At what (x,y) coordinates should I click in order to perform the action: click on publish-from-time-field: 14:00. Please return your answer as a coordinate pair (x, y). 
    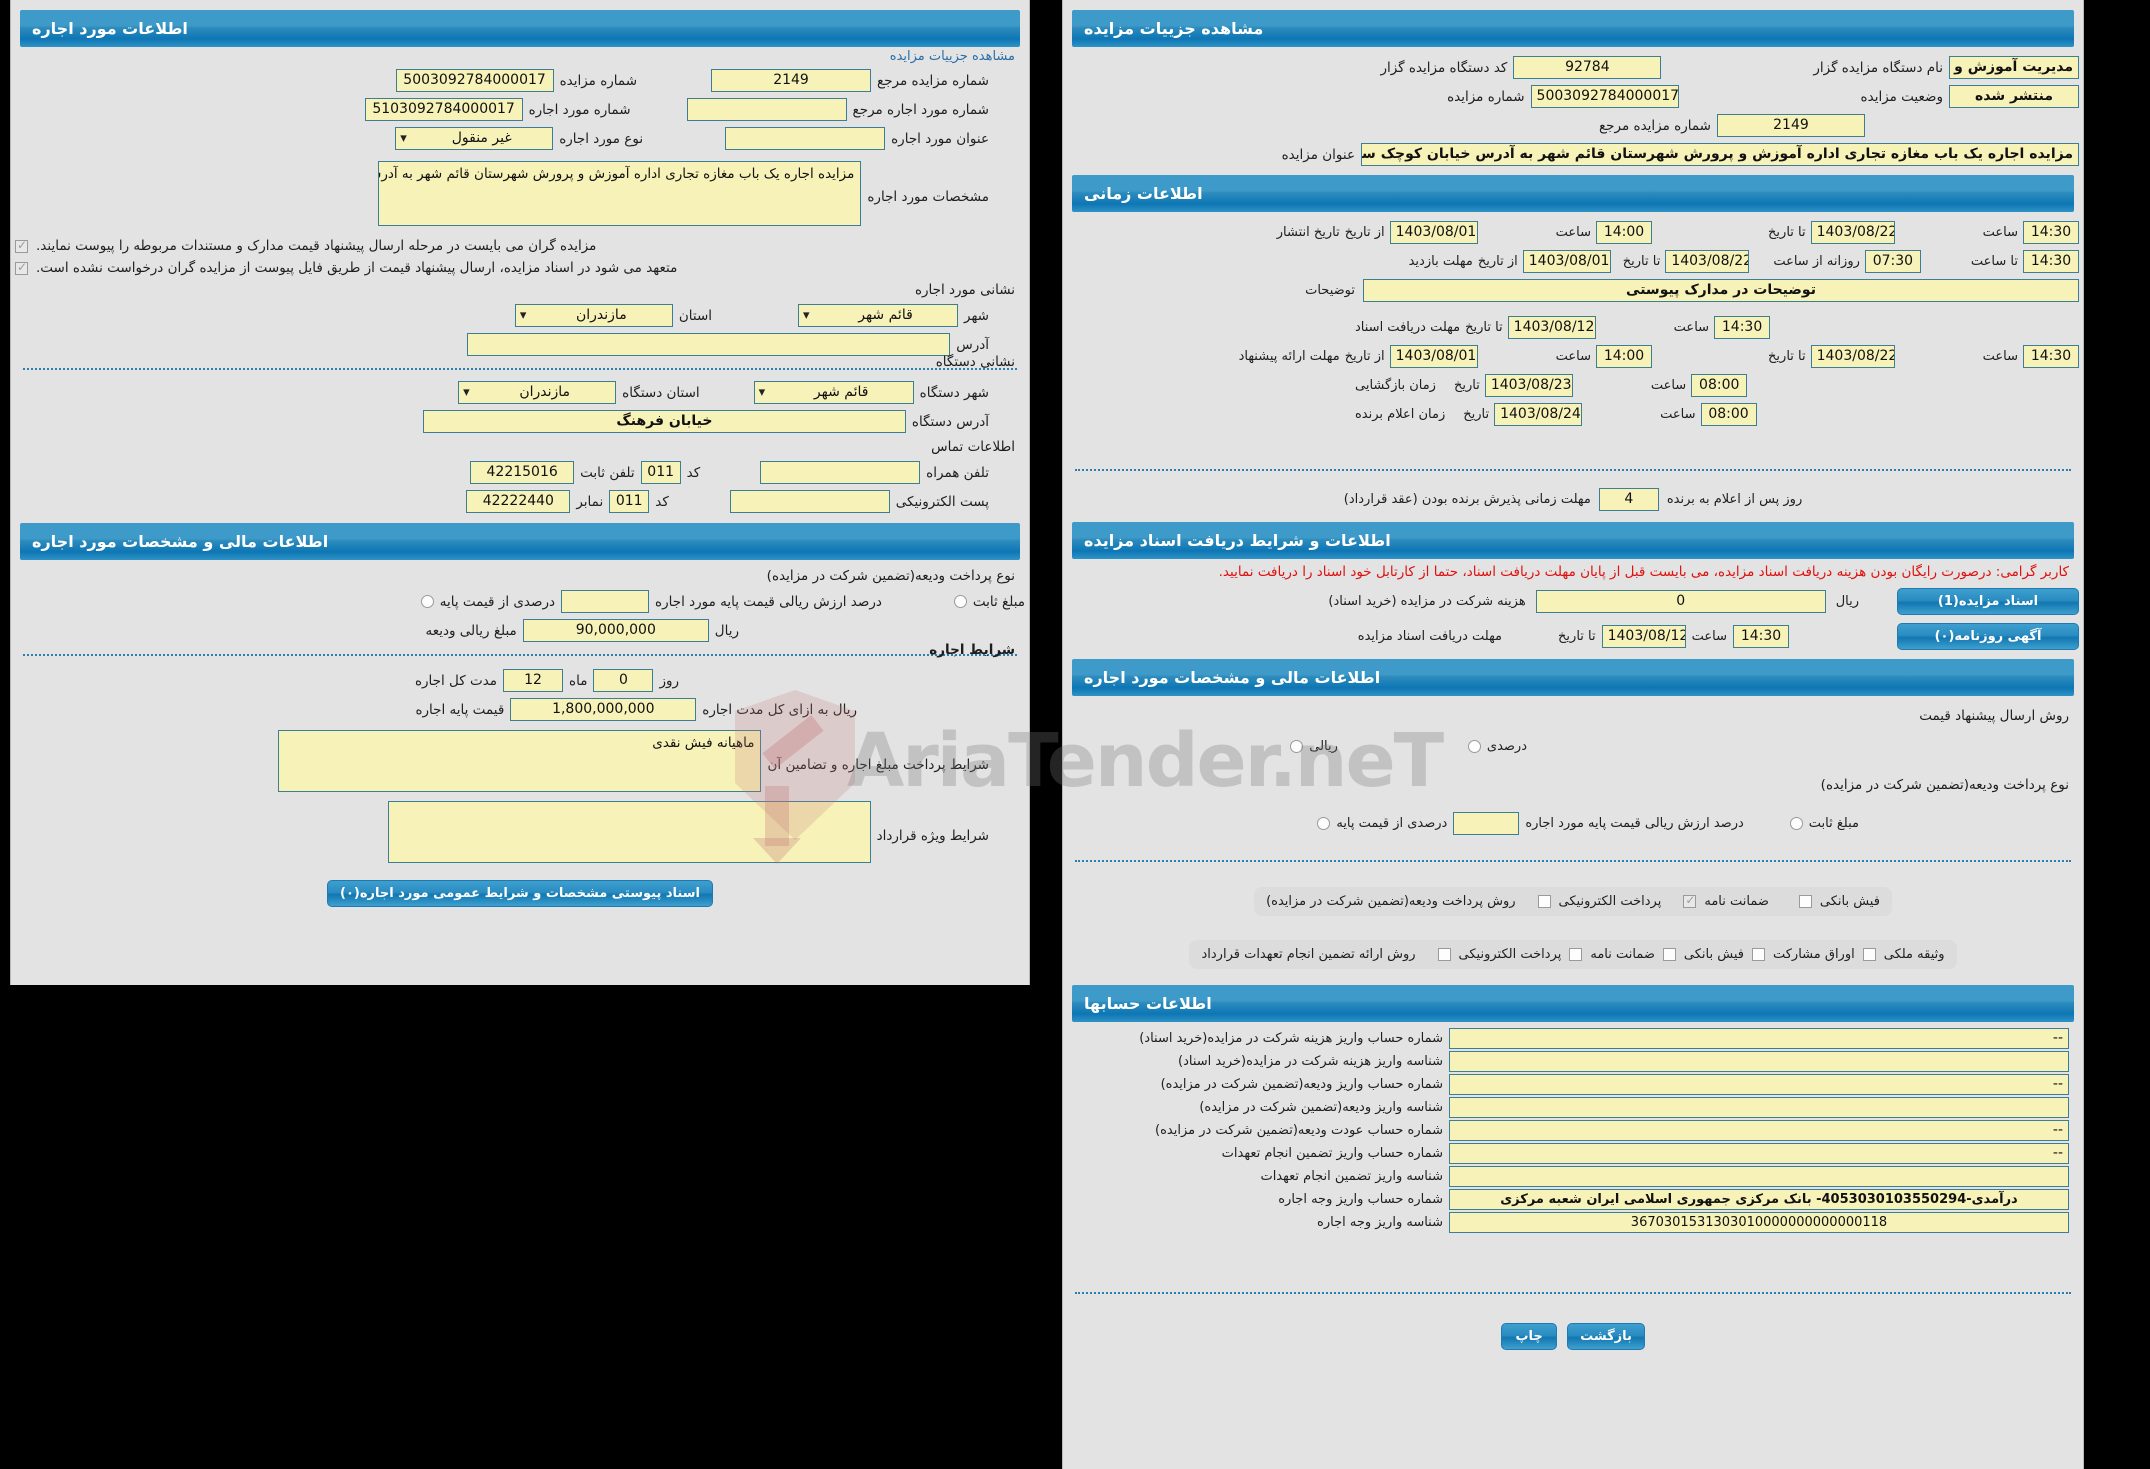
    Looking at the image, I should click on (1624, 232).